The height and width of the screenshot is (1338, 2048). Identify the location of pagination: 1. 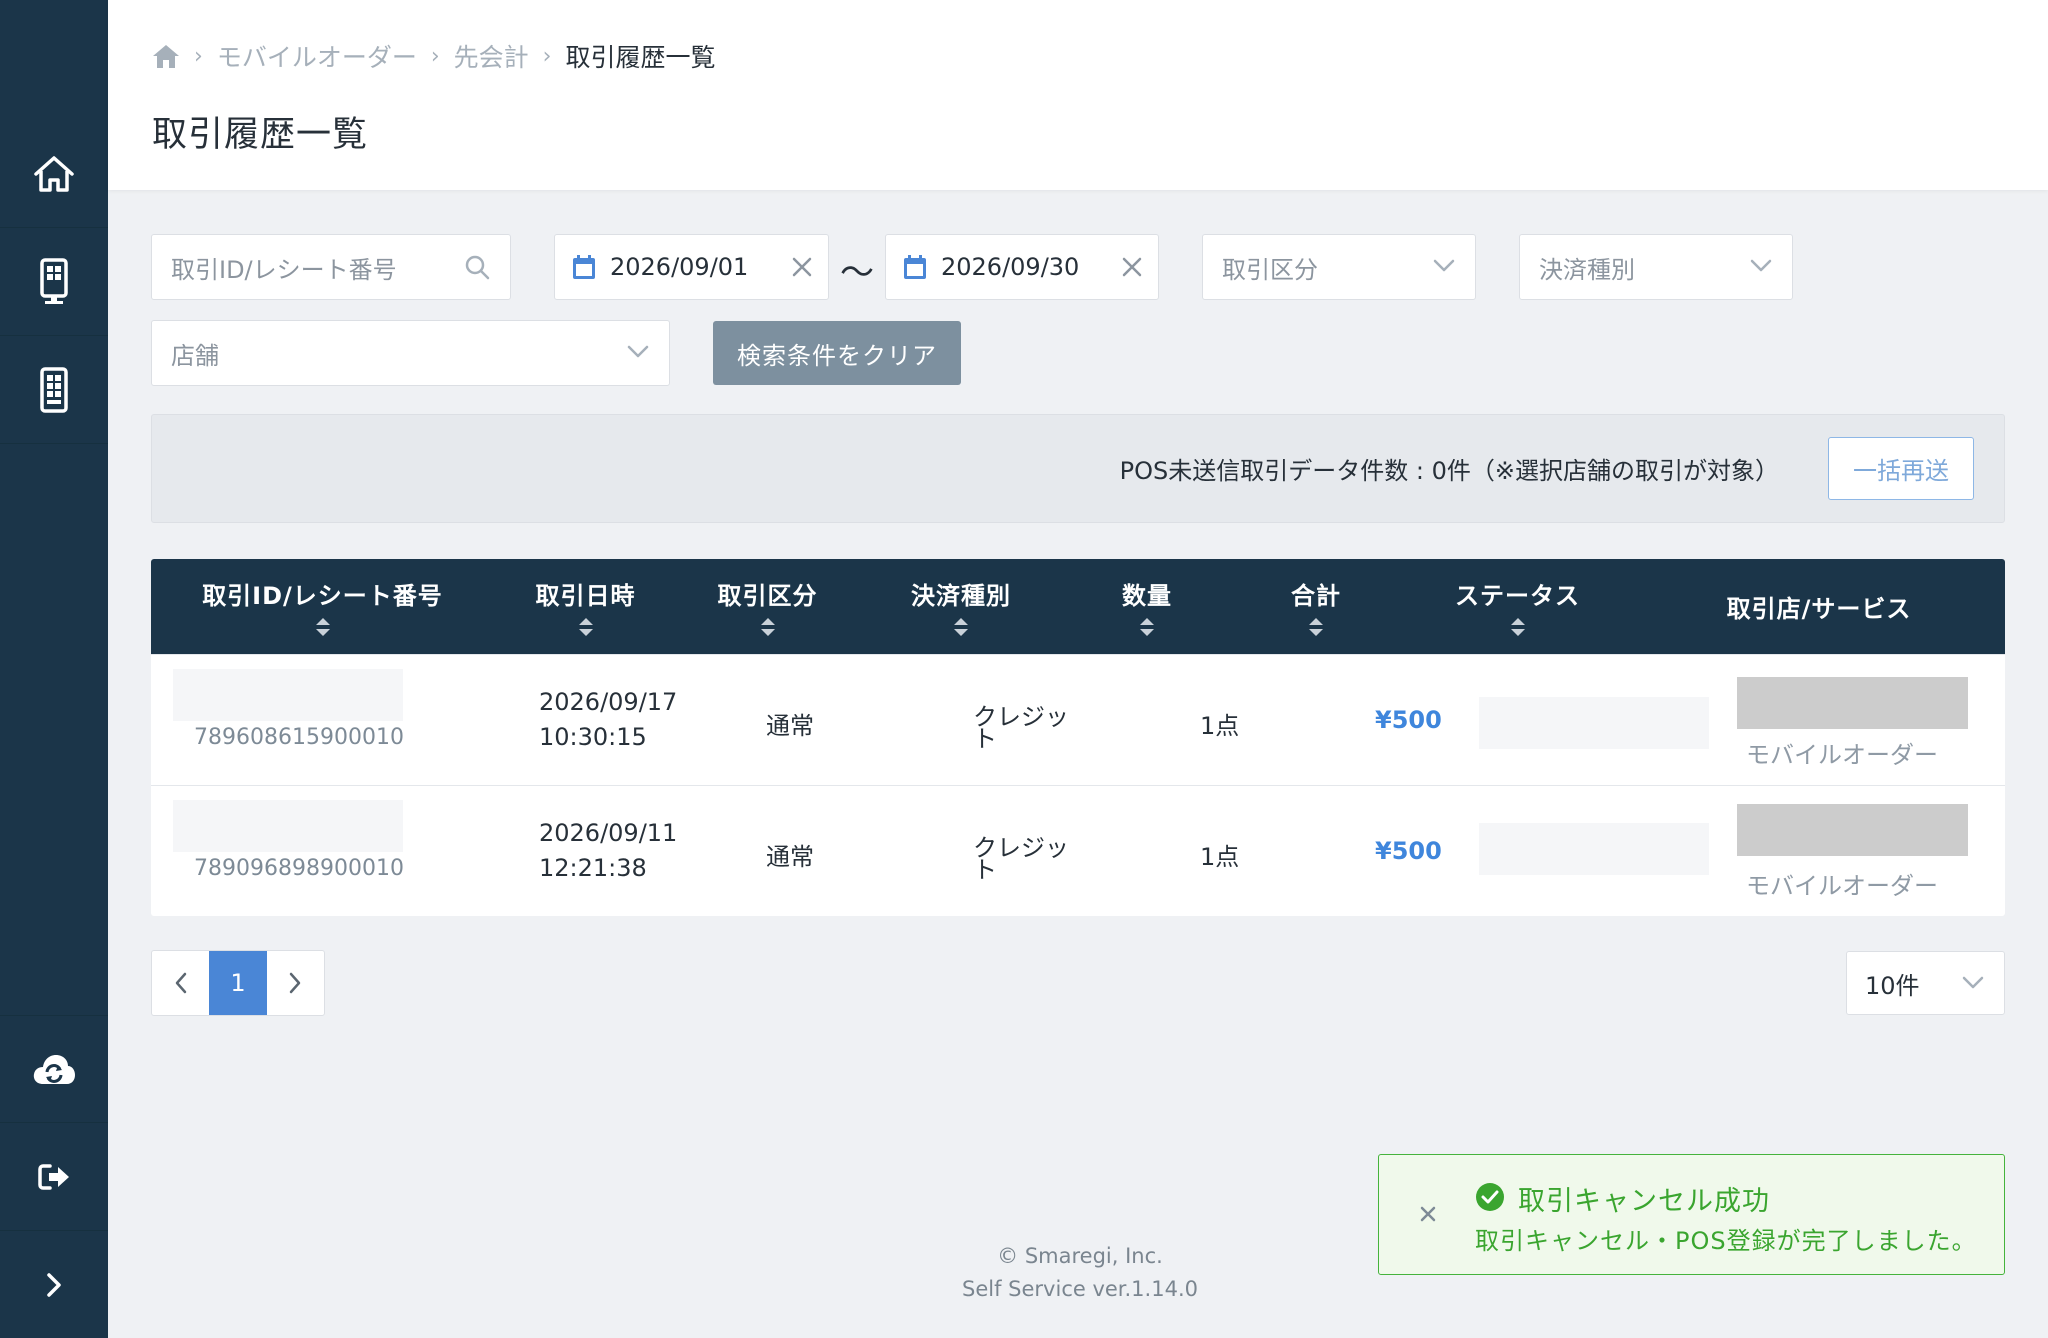
(238, 983).